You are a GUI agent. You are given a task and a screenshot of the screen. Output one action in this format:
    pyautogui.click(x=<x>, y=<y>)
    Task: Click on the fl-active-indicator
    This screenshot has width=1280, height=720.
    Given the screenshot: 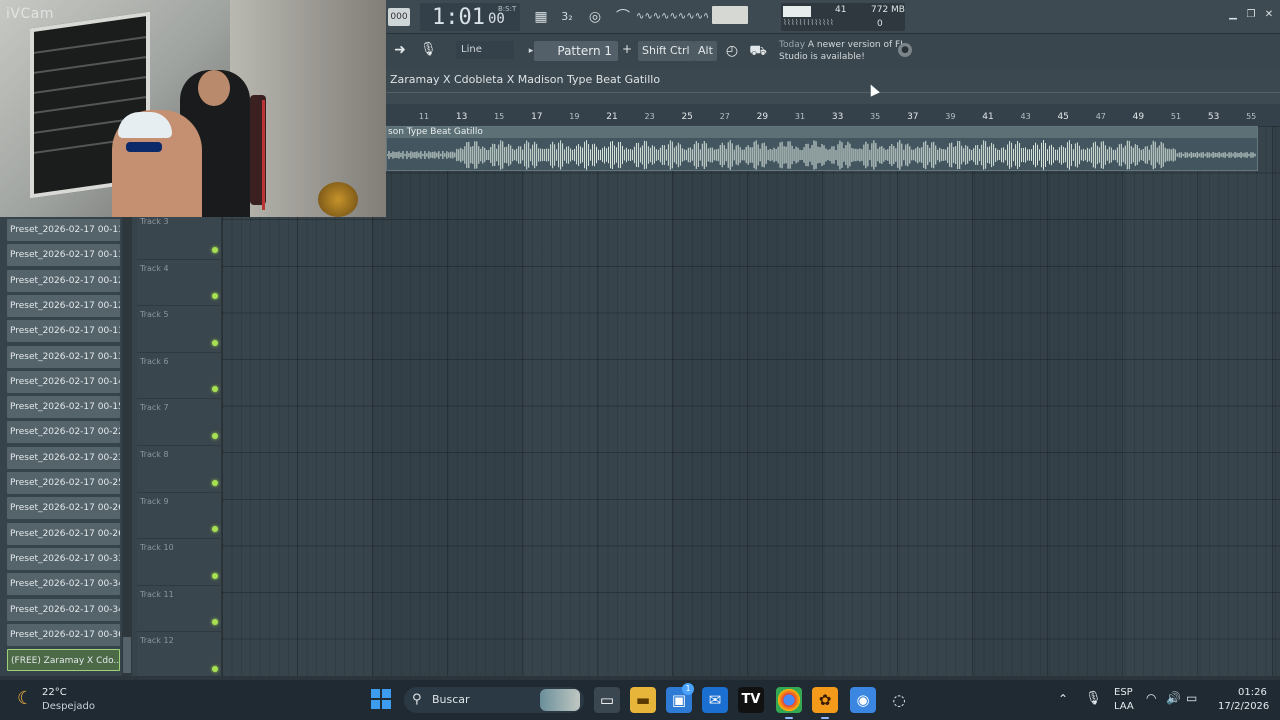 What is the action you would take?
    pyautogui.click(x=825, y=718)
    